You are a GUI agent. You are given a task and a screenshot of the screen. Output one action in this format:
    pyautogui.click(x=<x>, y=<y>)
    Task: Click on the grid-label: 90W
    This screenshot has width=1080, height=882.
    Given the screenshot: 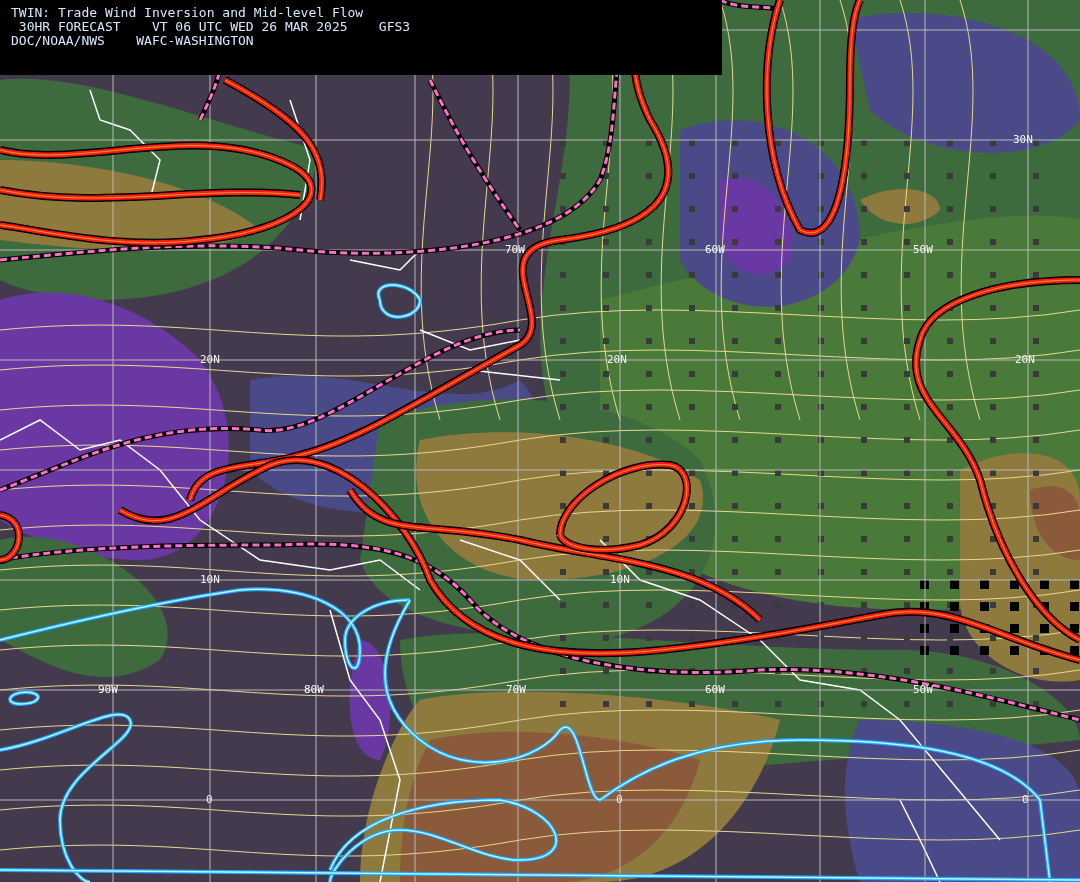 What is the action you would take?
    pyautogui.click(x=108, y=689)
    